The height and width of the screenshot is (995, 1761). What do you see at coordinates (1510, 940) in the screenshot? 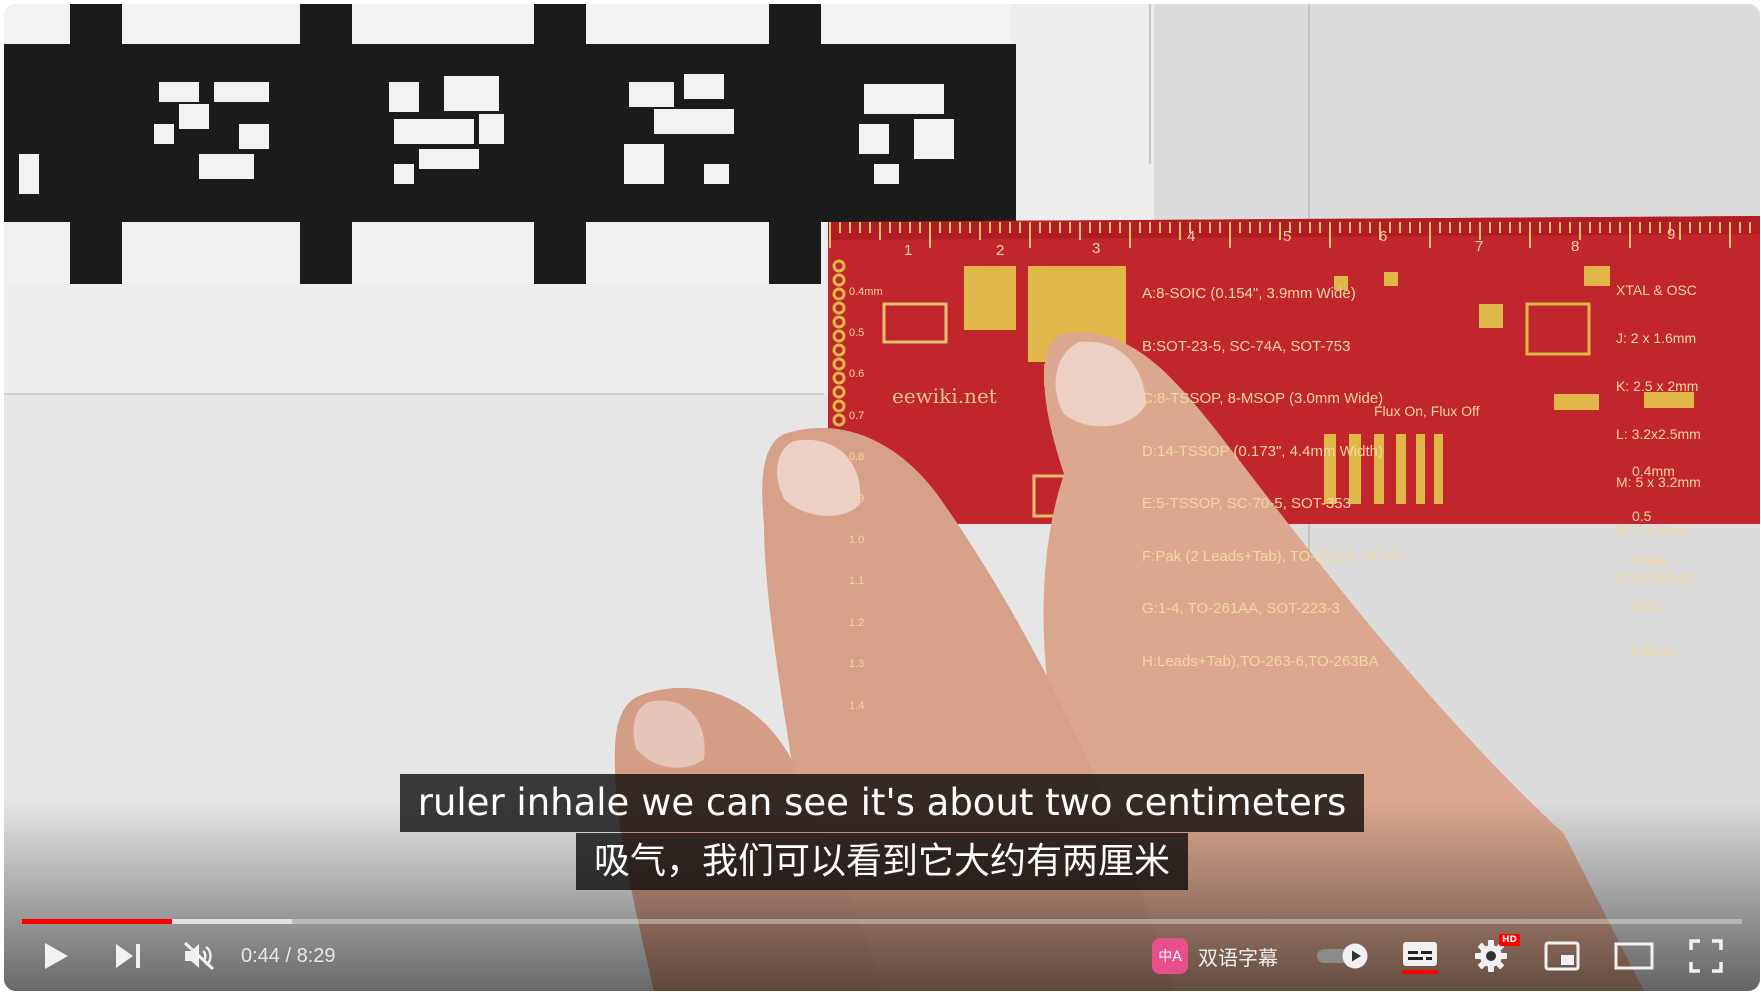
I see `hd-badge: HD` at bounding box center [1510, 940].